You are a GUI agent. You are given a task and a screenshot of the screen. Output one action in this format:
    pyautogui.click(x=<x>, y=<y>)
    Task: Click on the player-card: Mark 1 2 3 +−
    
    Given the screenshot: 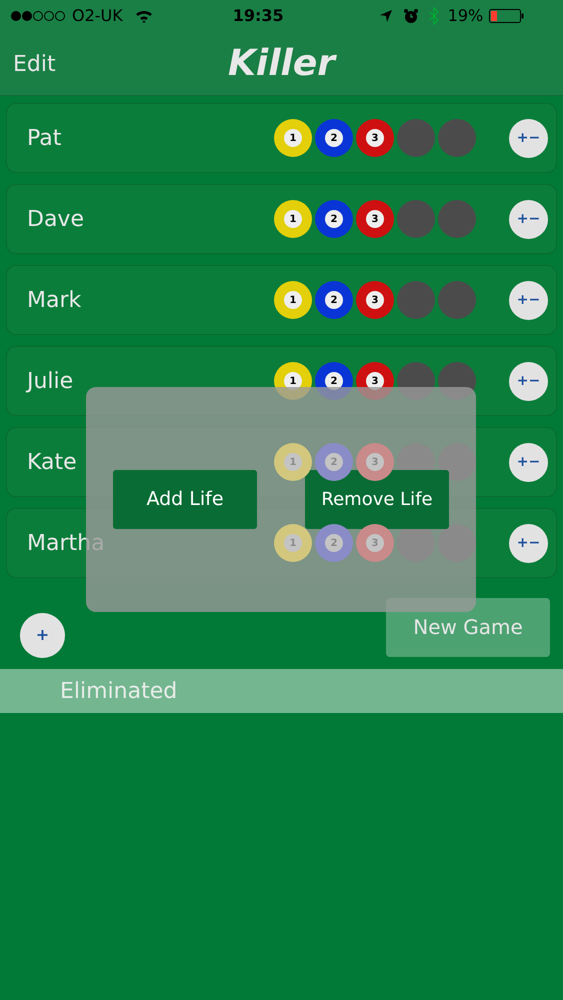 What is the action you would take?
    pyautogui.click(x=281, y=300)
    